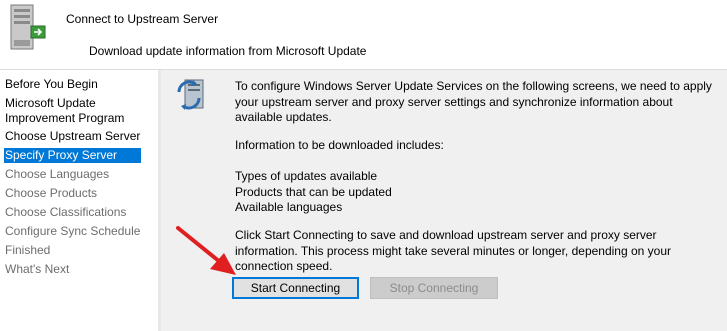 The image size is (727, 331). Describe the element at coordinates (28, 250) in the screenshot. I see `step-finished: Finished` at that location.